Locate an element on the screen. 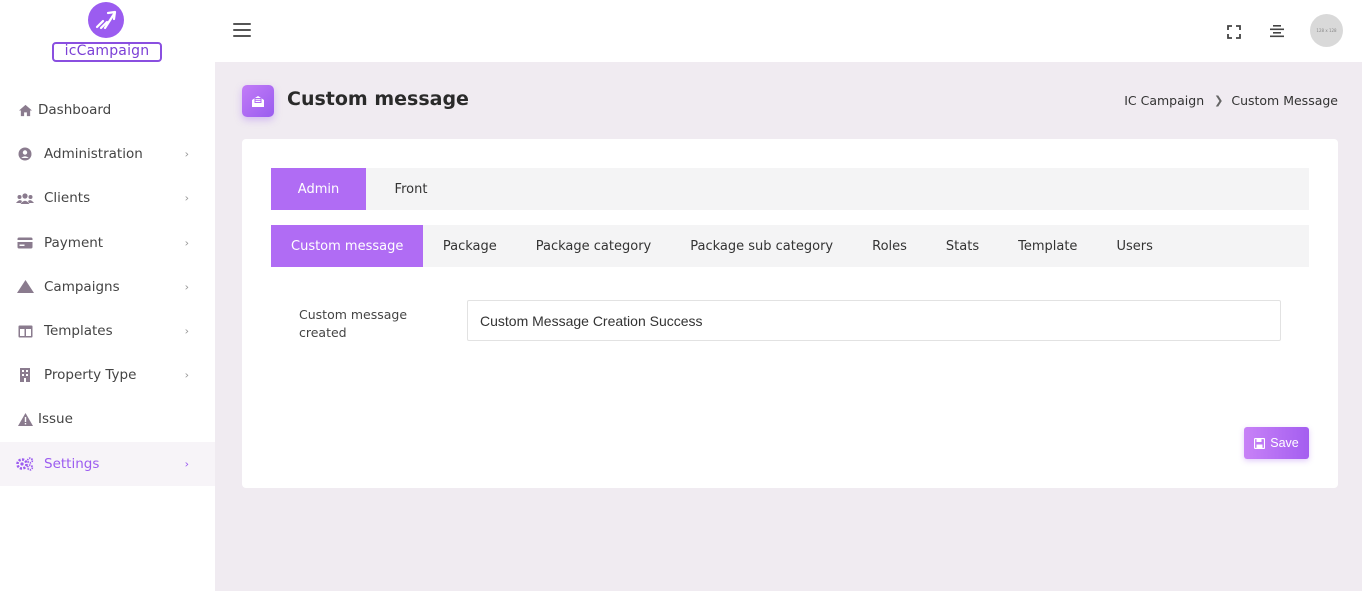  sidebar-item-payment: Payment › is located at coordinates (107, 243).